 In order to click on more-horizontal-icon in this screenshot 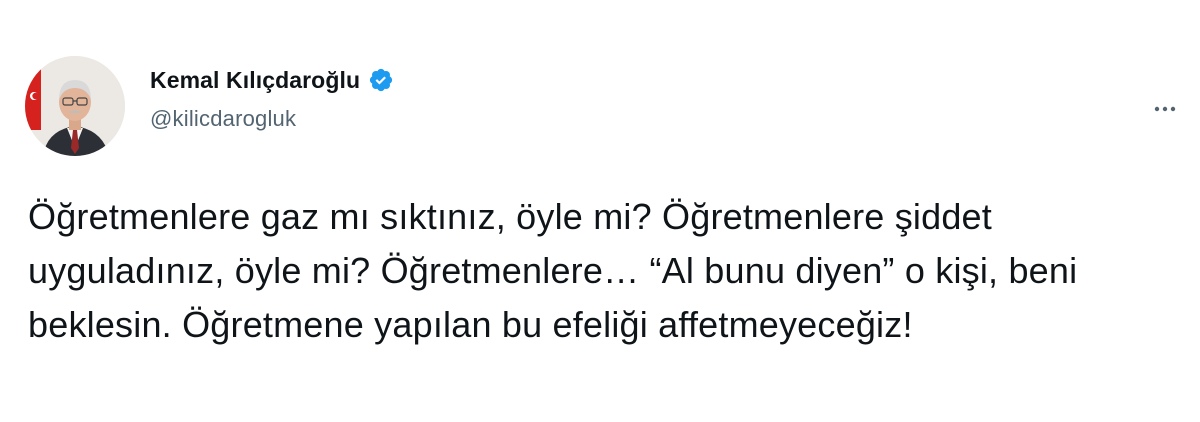, I will do `click(1165, 109)`.